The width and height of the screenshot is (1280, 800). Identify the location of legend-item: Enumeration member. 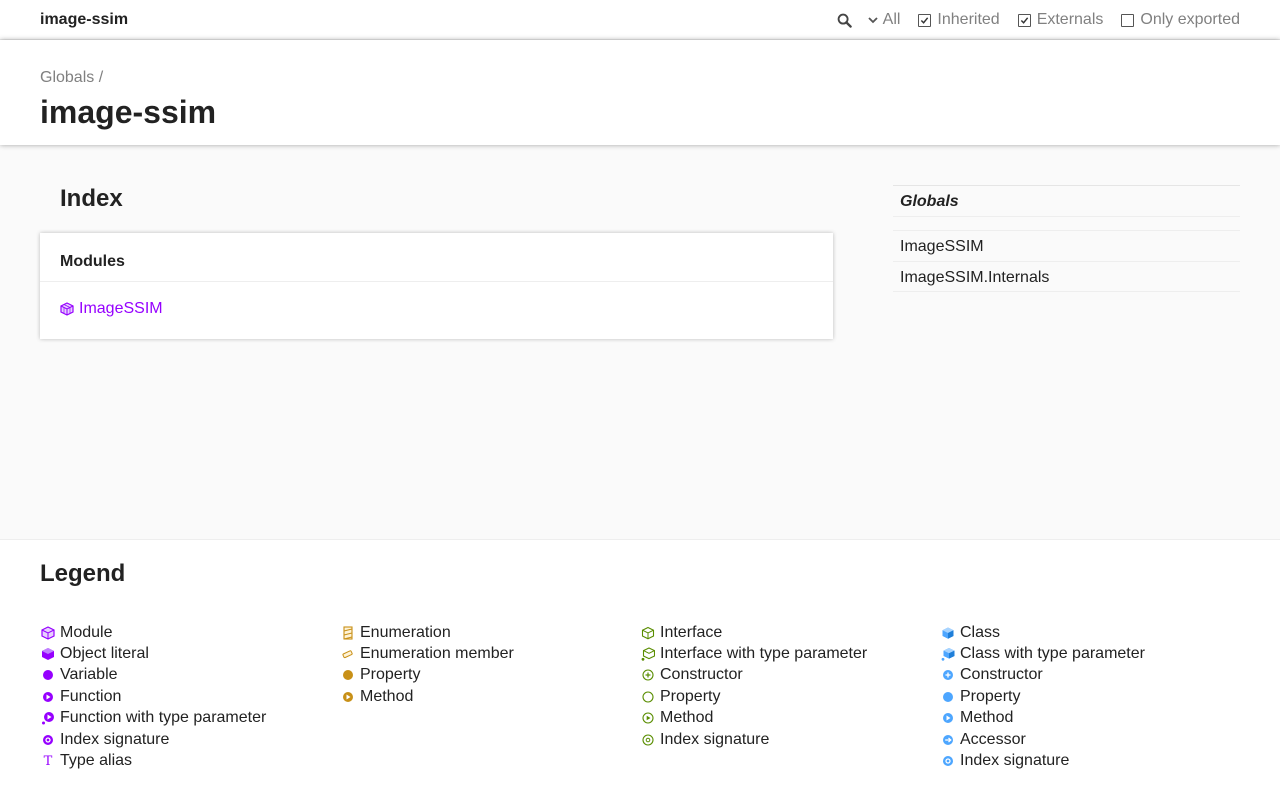
(490, 653).